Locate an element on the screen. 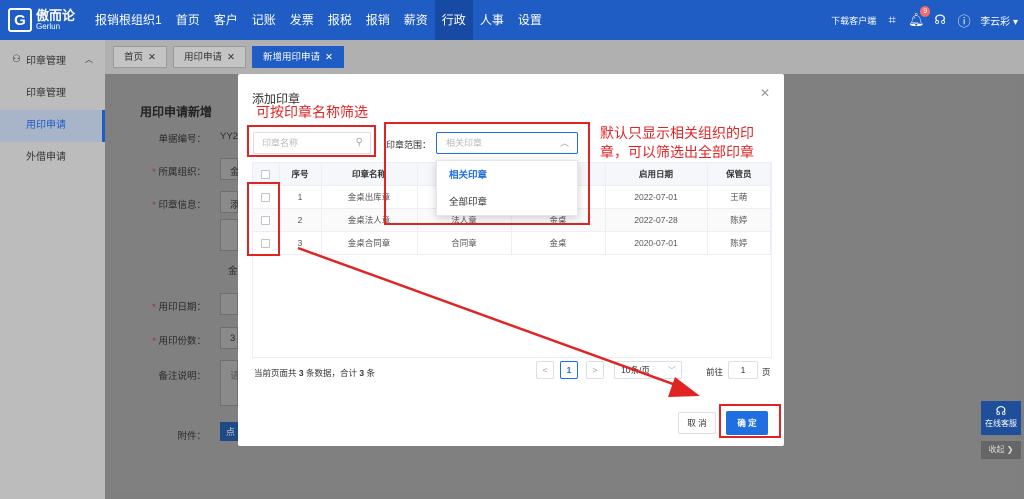 The height and width of the screenshot is (499, 1024). sidebar-group-label: 印章管理 is located at coordinates (45, 61).